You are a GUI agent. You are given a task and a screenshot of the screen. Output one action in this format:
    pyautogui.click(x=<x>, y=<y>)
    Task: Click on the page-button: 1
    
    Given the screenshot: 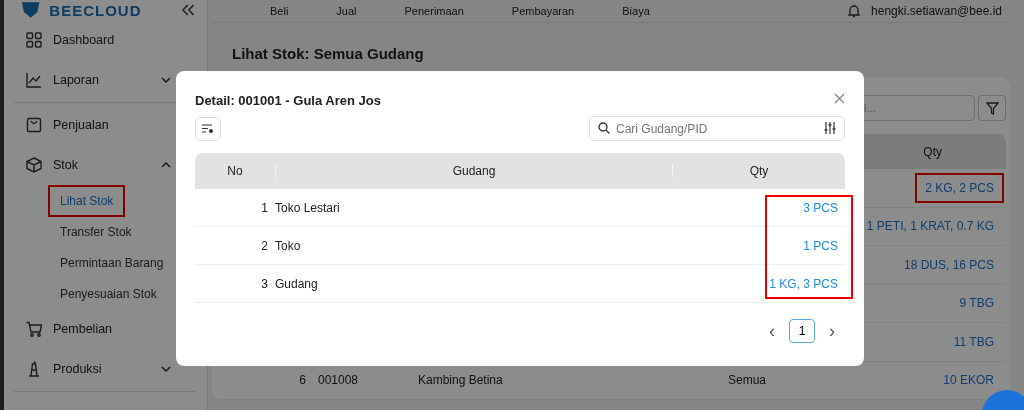 What is the action you would take?
    pyautogui.click(x=802, y=331)
    